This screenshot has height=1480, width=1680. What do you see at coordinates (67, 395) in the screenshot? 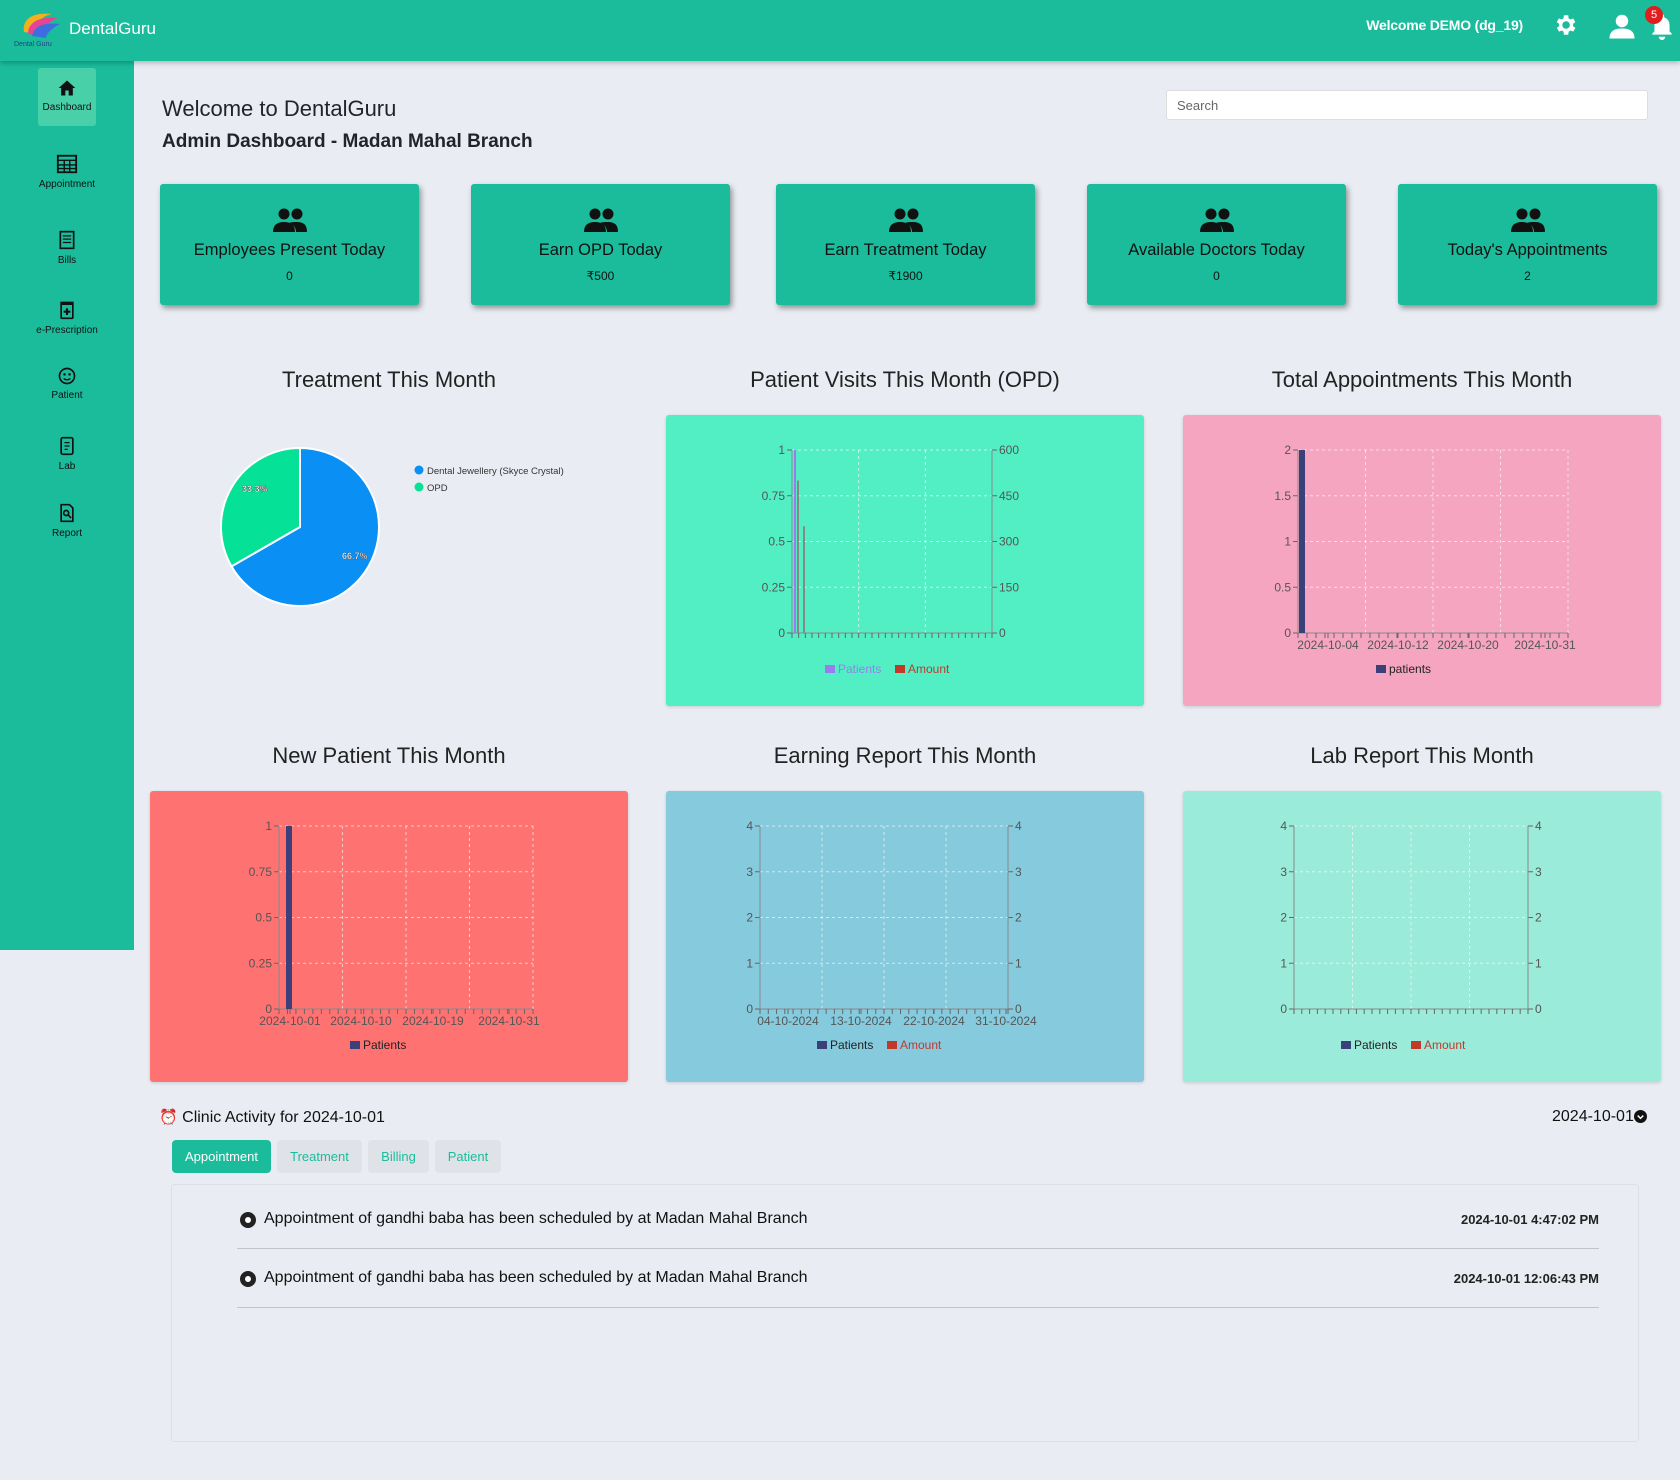
I see `sidebar-item-label: Patient` at bounding box center [67, 395].